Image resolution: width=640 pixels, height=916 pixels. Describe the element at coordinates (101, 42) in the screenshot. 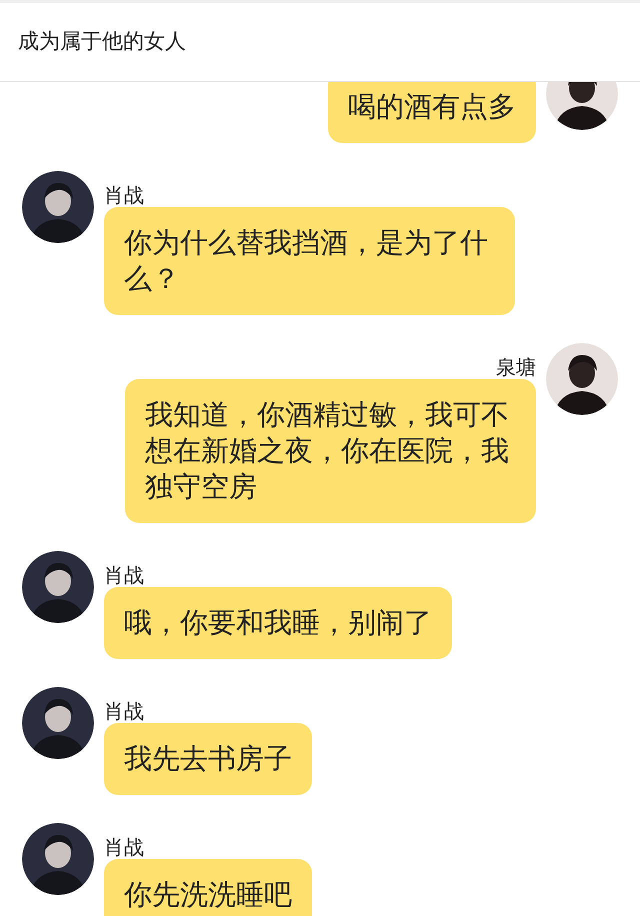

I see `chat-title: 成为属于他的女人` at that location.